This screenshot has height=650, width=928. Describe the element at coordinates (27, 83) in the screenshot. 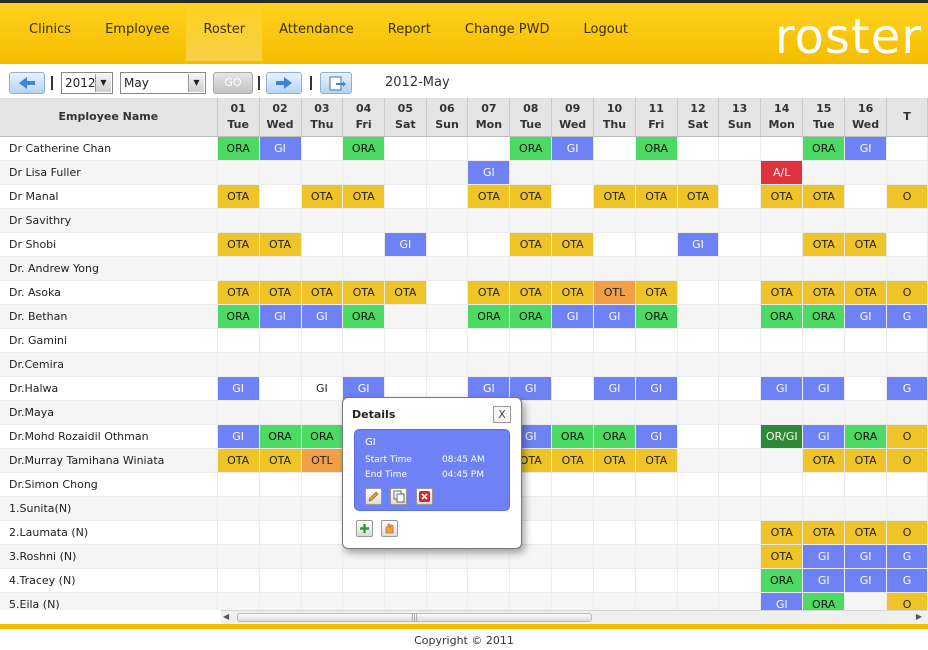

I see `prev-month-button` at that location.